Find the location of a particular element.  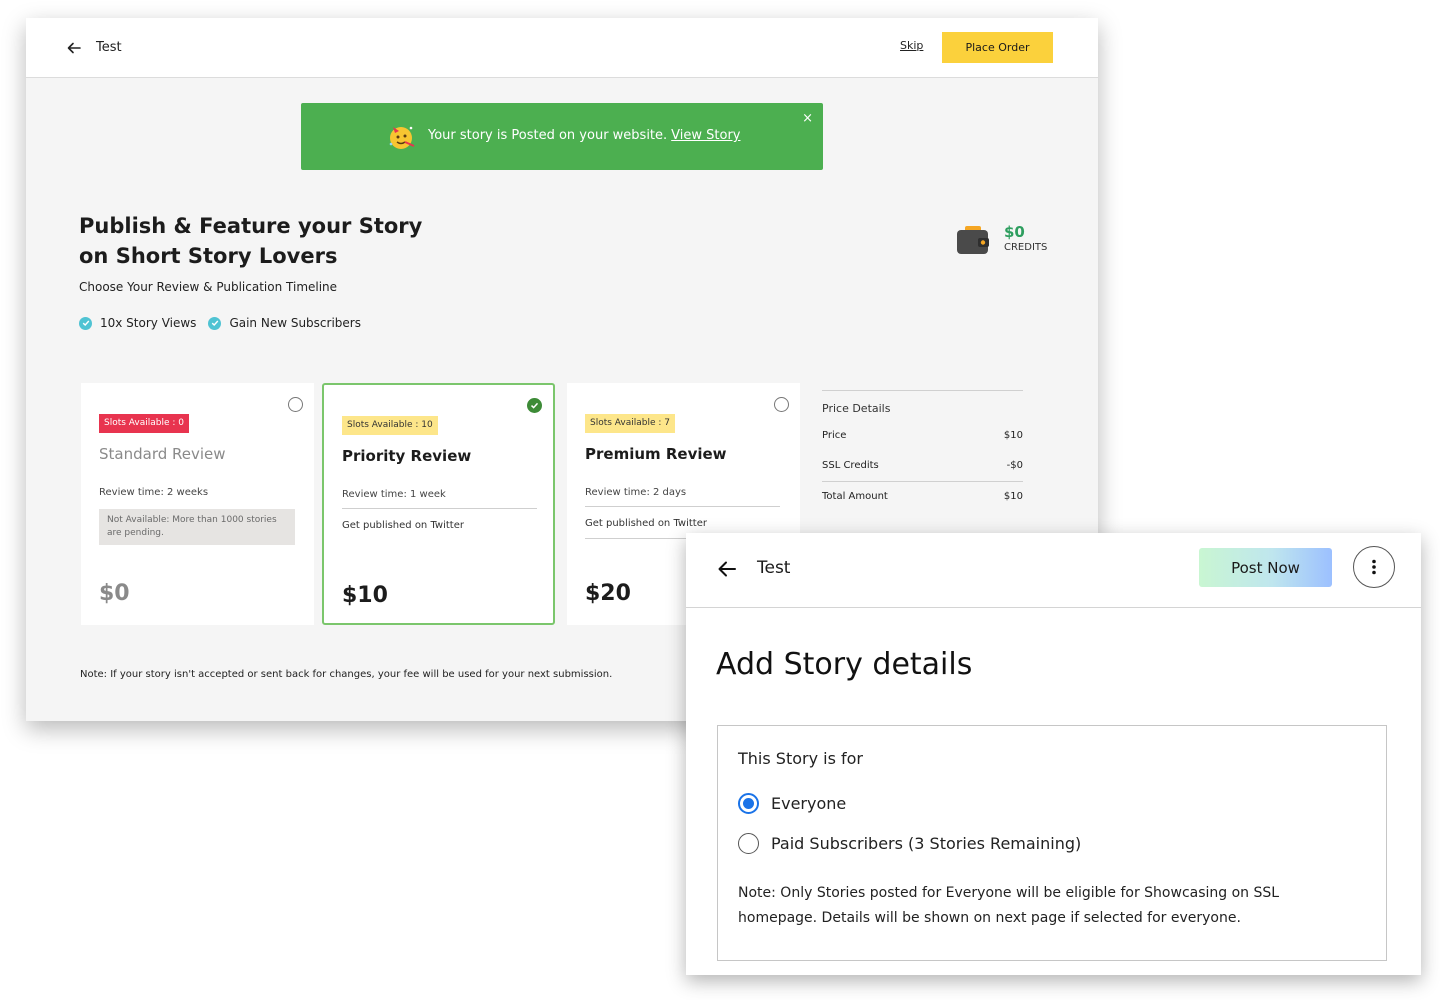

story-header: Test Post Now is located at coordinates (1053, 570).